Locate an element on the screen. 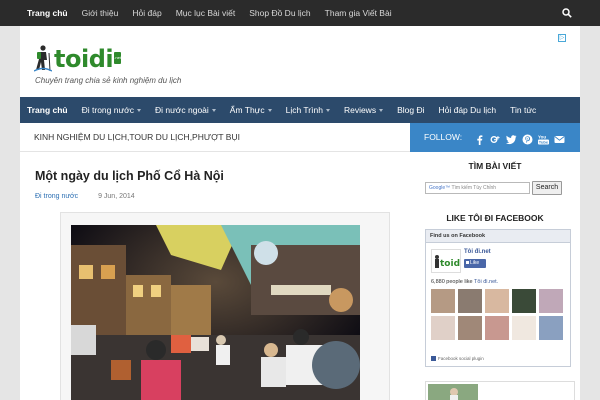 The image size is (600, 400). site-tagline: Chuyên trang chia sẻ kinh nghiệm du lịch is located at coordinates (108, 80).